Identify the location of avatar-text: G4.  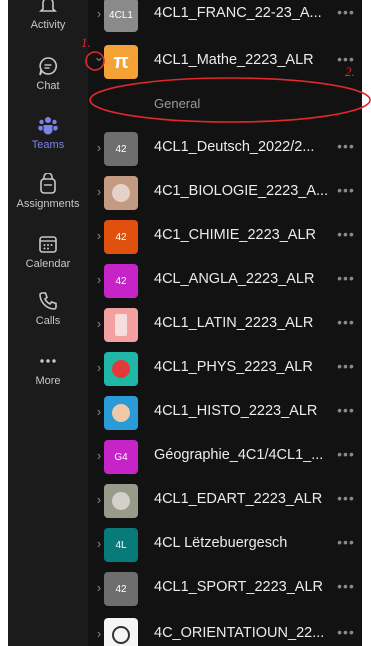
(121, 457).